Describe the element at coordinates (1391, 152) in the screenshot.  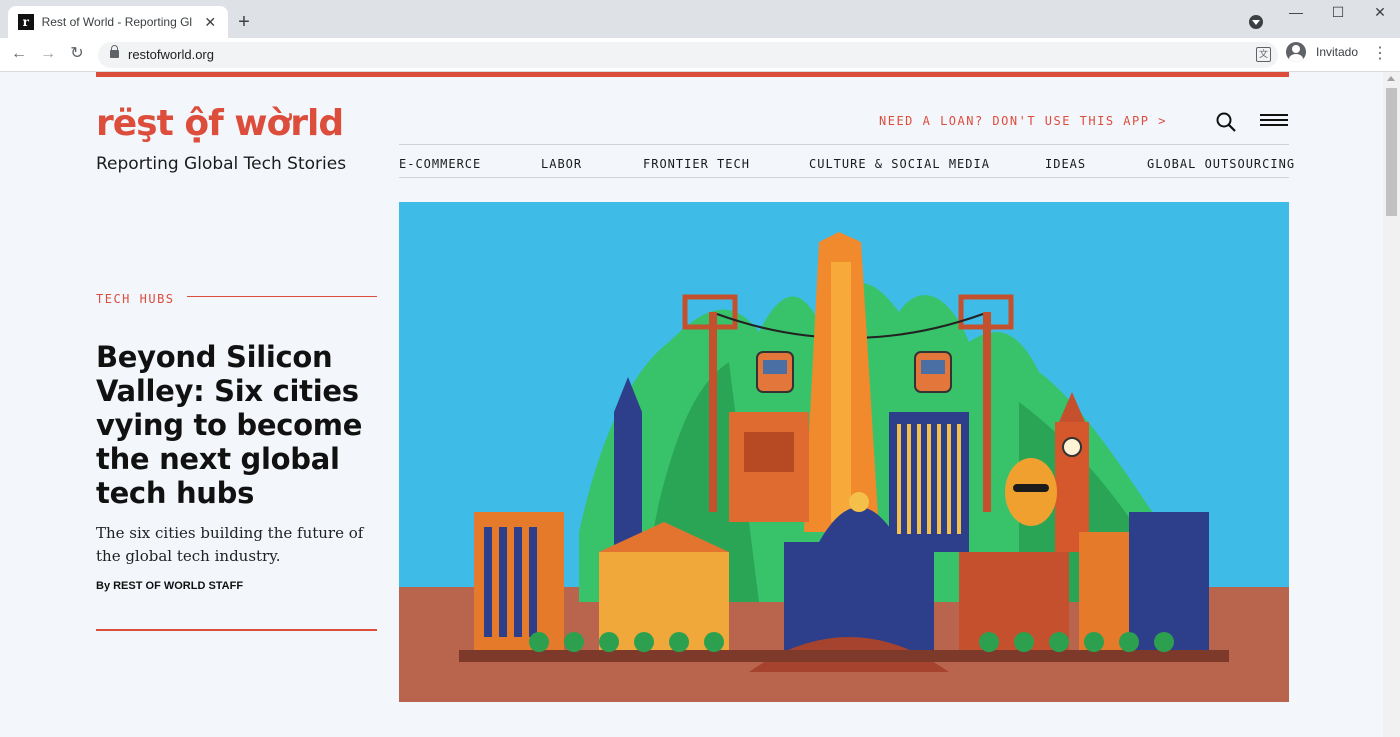
I see `scroll-thumb` at that location.